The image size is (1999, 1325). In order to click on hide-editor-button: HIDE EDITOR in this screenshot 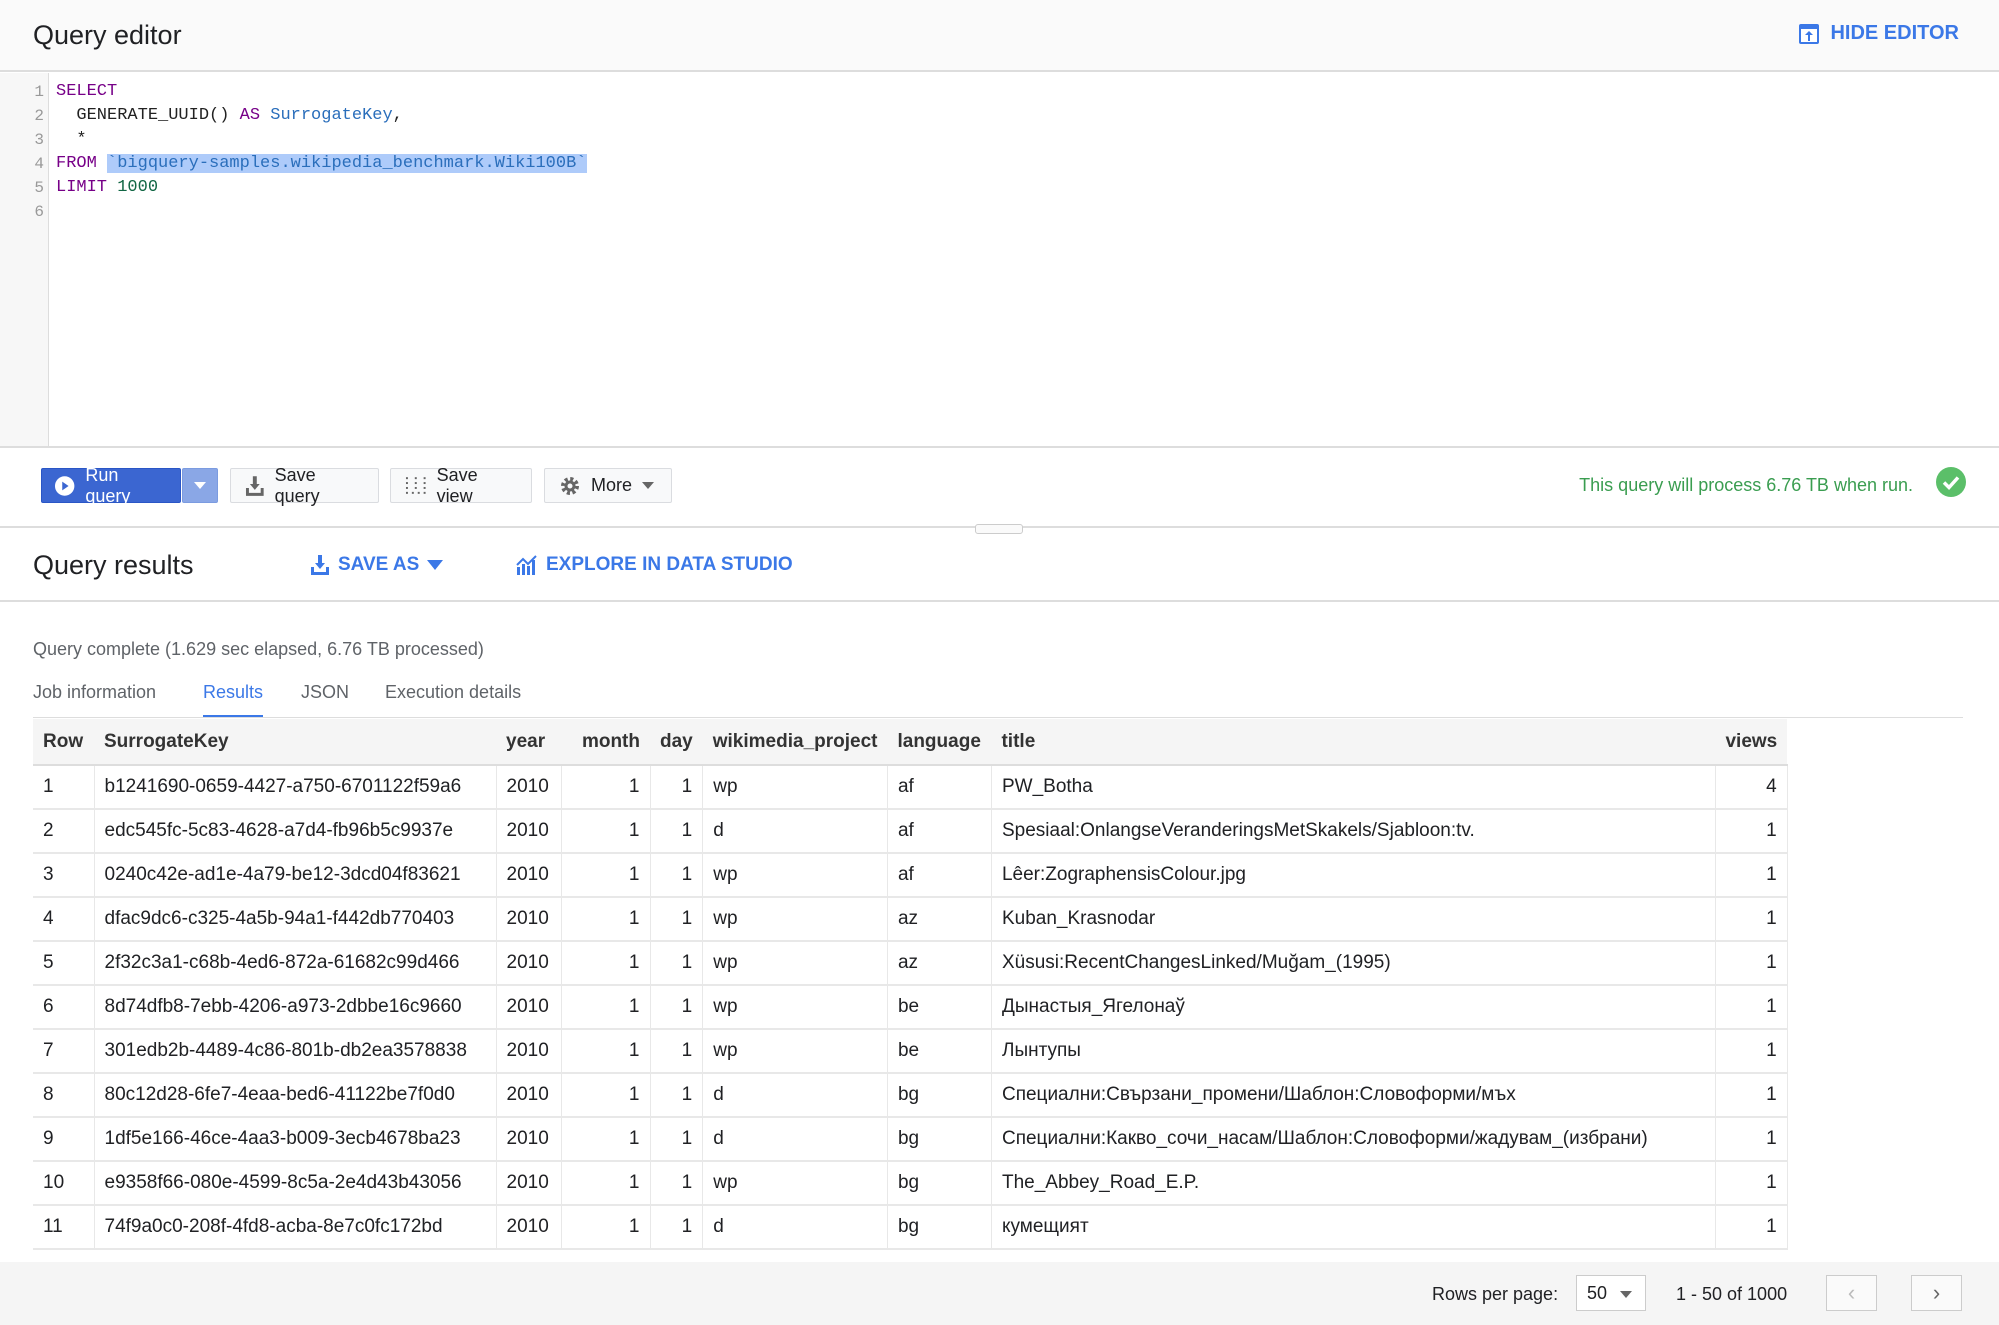, I will do `click(1878, 33)`.